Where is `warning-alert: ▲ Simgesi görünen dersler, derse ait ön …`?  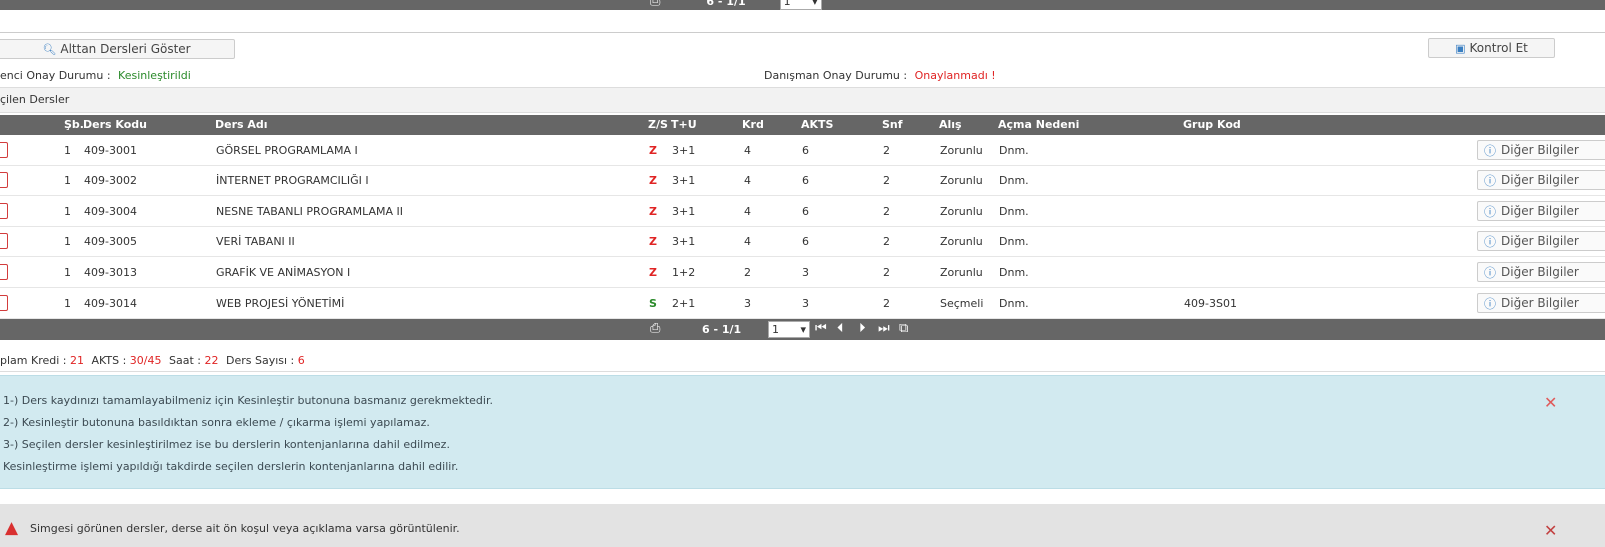
warning-alert: ▲ Simgesi görünen dersler, derse ait ön … is located at coordinates (802, 525).